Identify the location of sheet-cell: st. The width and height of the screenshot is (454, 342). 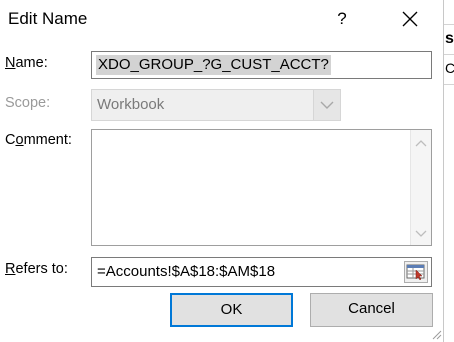
(449, 38).